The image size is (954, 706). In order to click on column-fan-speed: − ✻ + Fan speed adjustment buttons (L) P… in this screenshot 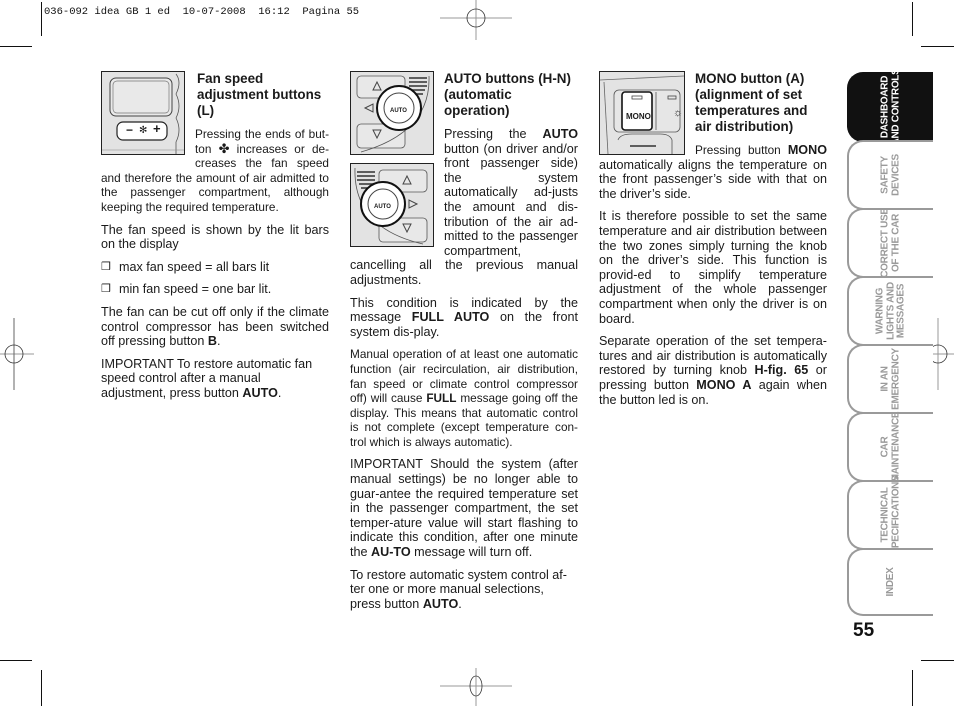, I will do `click(215, 240)`.